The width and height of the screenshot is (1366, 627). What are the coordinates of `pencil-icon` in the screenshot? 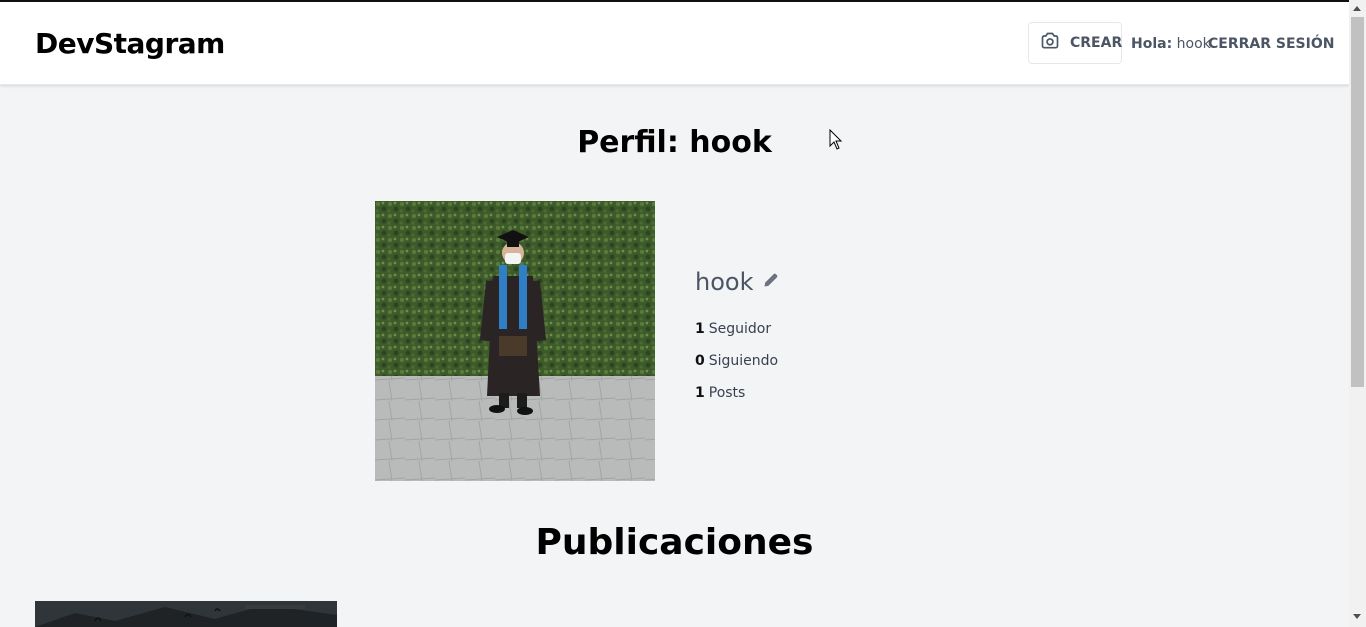 It's located at (770, 282).